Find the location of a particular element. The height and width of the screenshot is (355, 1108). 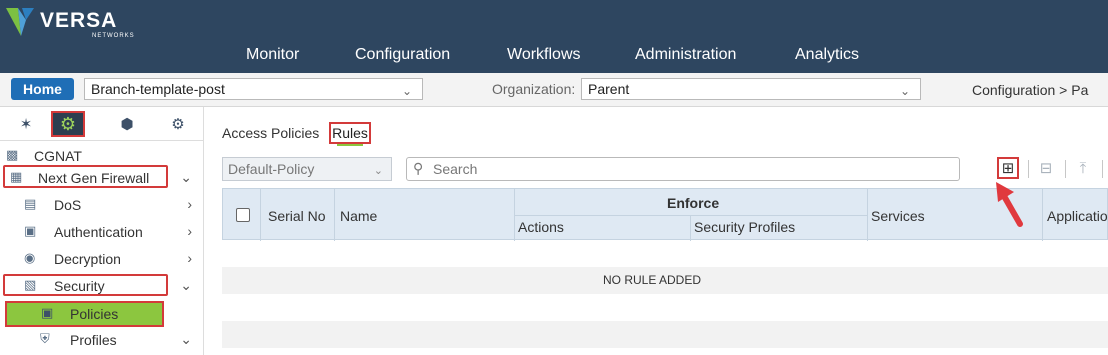

nav-monitor: Monitor is located at coordinates (272, 55).